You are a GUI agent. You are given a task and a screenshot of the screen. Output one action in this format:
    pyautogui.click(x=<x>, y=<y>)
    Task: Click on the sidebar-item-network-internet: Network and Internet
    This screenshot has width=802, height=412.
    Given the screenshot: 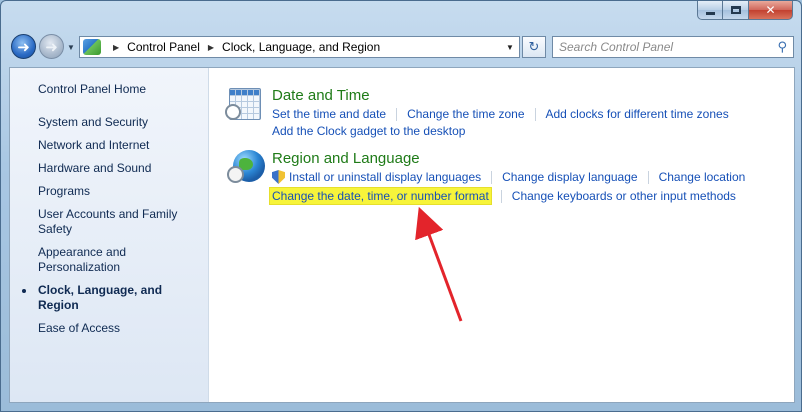 What is the action you would take?
    pyautogui.click(x=120, y=145)
    